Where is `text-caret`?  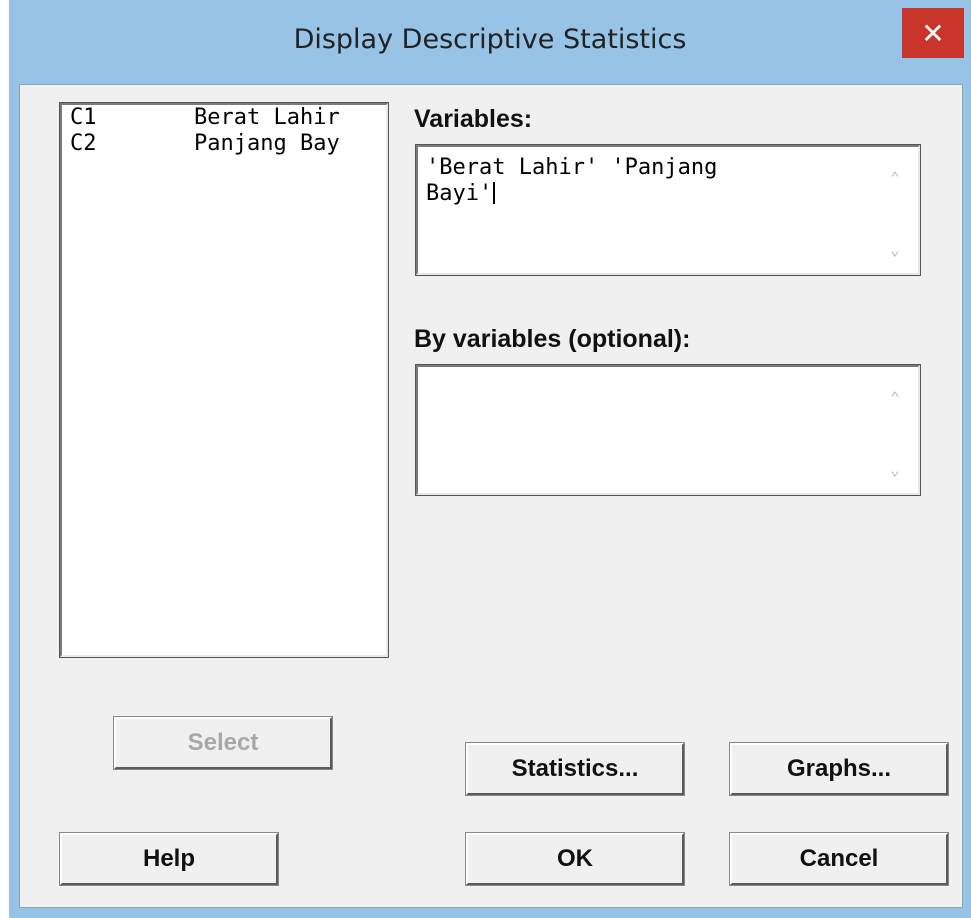 text-caret is located at coordinates (494, 193).